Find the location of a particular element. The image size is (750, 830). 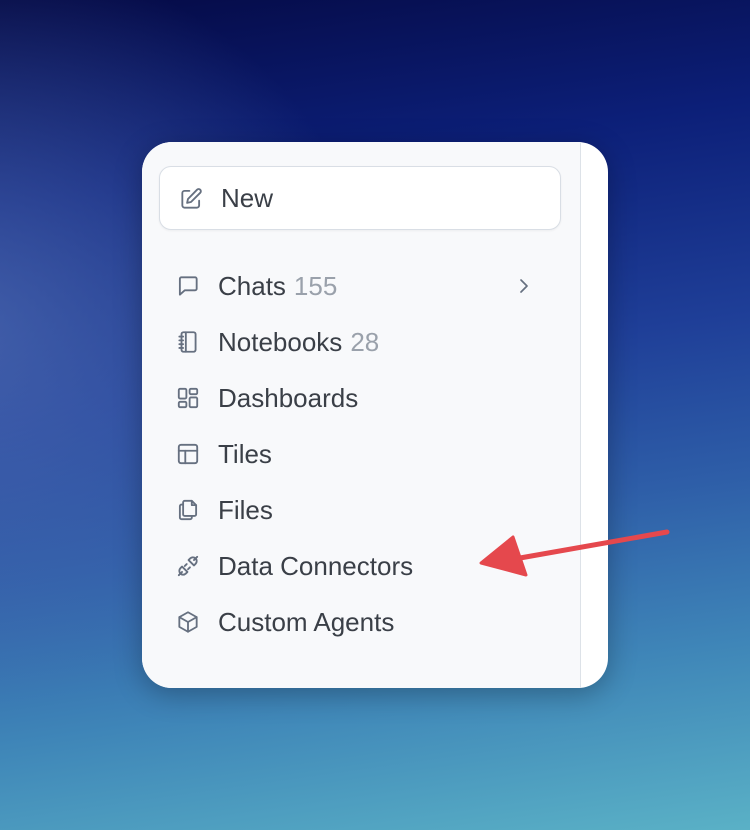

sidebar-item-custom-agents: Custom Agents is located at coordinates (361, 622).